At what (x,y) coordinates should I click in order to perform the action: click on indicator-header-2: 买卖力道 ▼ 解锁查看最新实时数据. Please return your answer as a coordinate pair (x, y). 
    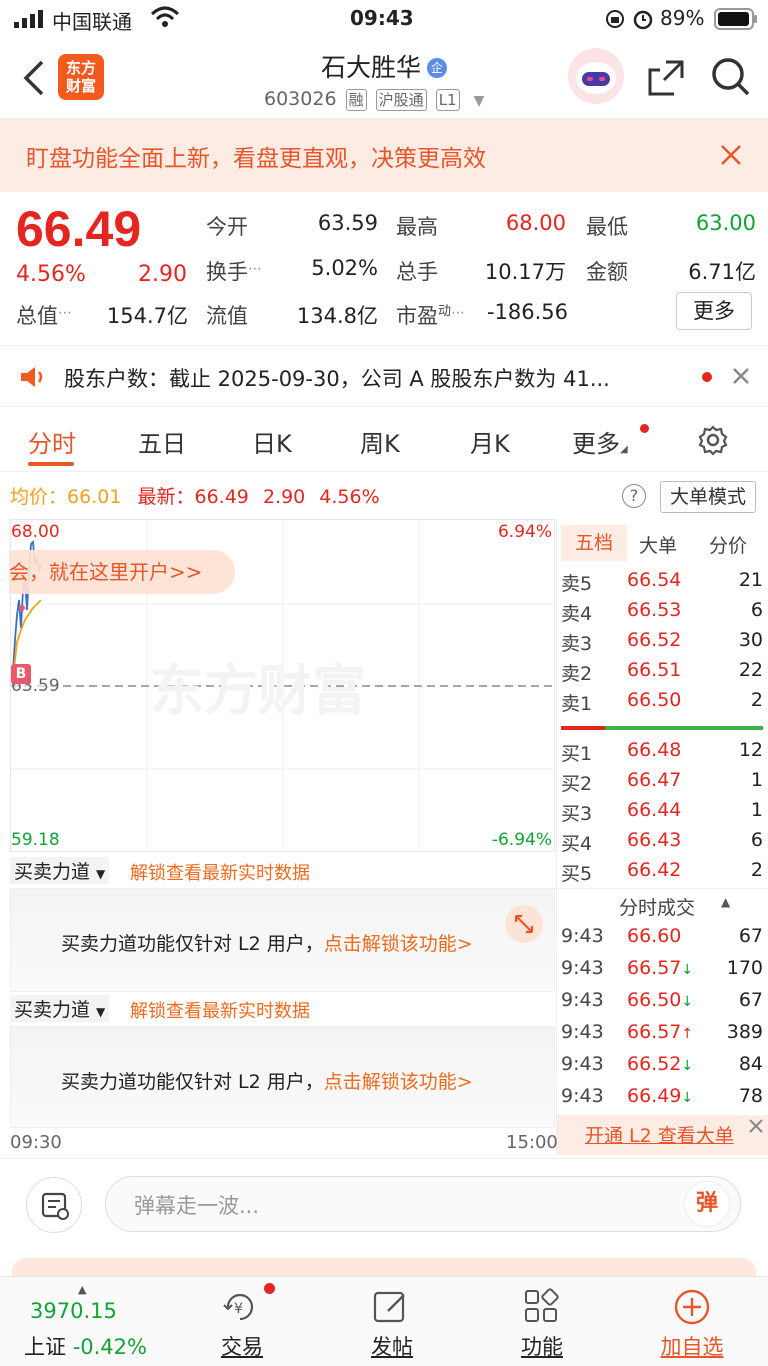
    Looking at the image, I should click on (282, 1009).